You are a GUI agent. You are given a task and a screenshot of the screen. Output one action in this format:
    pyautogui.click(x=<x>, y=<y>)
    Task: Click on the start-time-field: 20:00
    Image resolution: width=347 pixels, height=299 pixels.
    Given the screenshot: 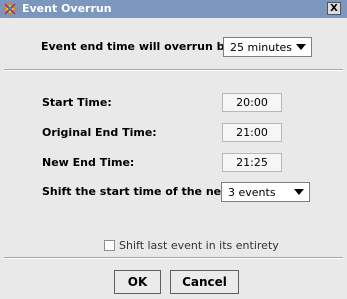 What is the action you would take?
    pyautogui.click(x=252, y=102)
    